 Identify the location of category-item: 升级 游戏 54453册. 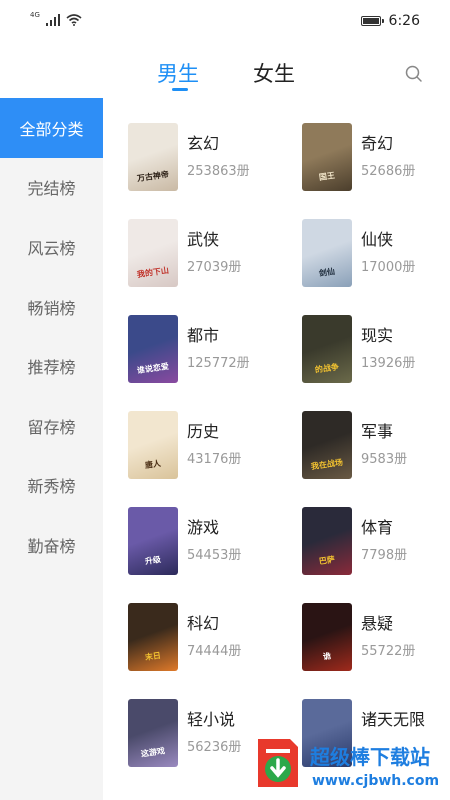
(215, 555).